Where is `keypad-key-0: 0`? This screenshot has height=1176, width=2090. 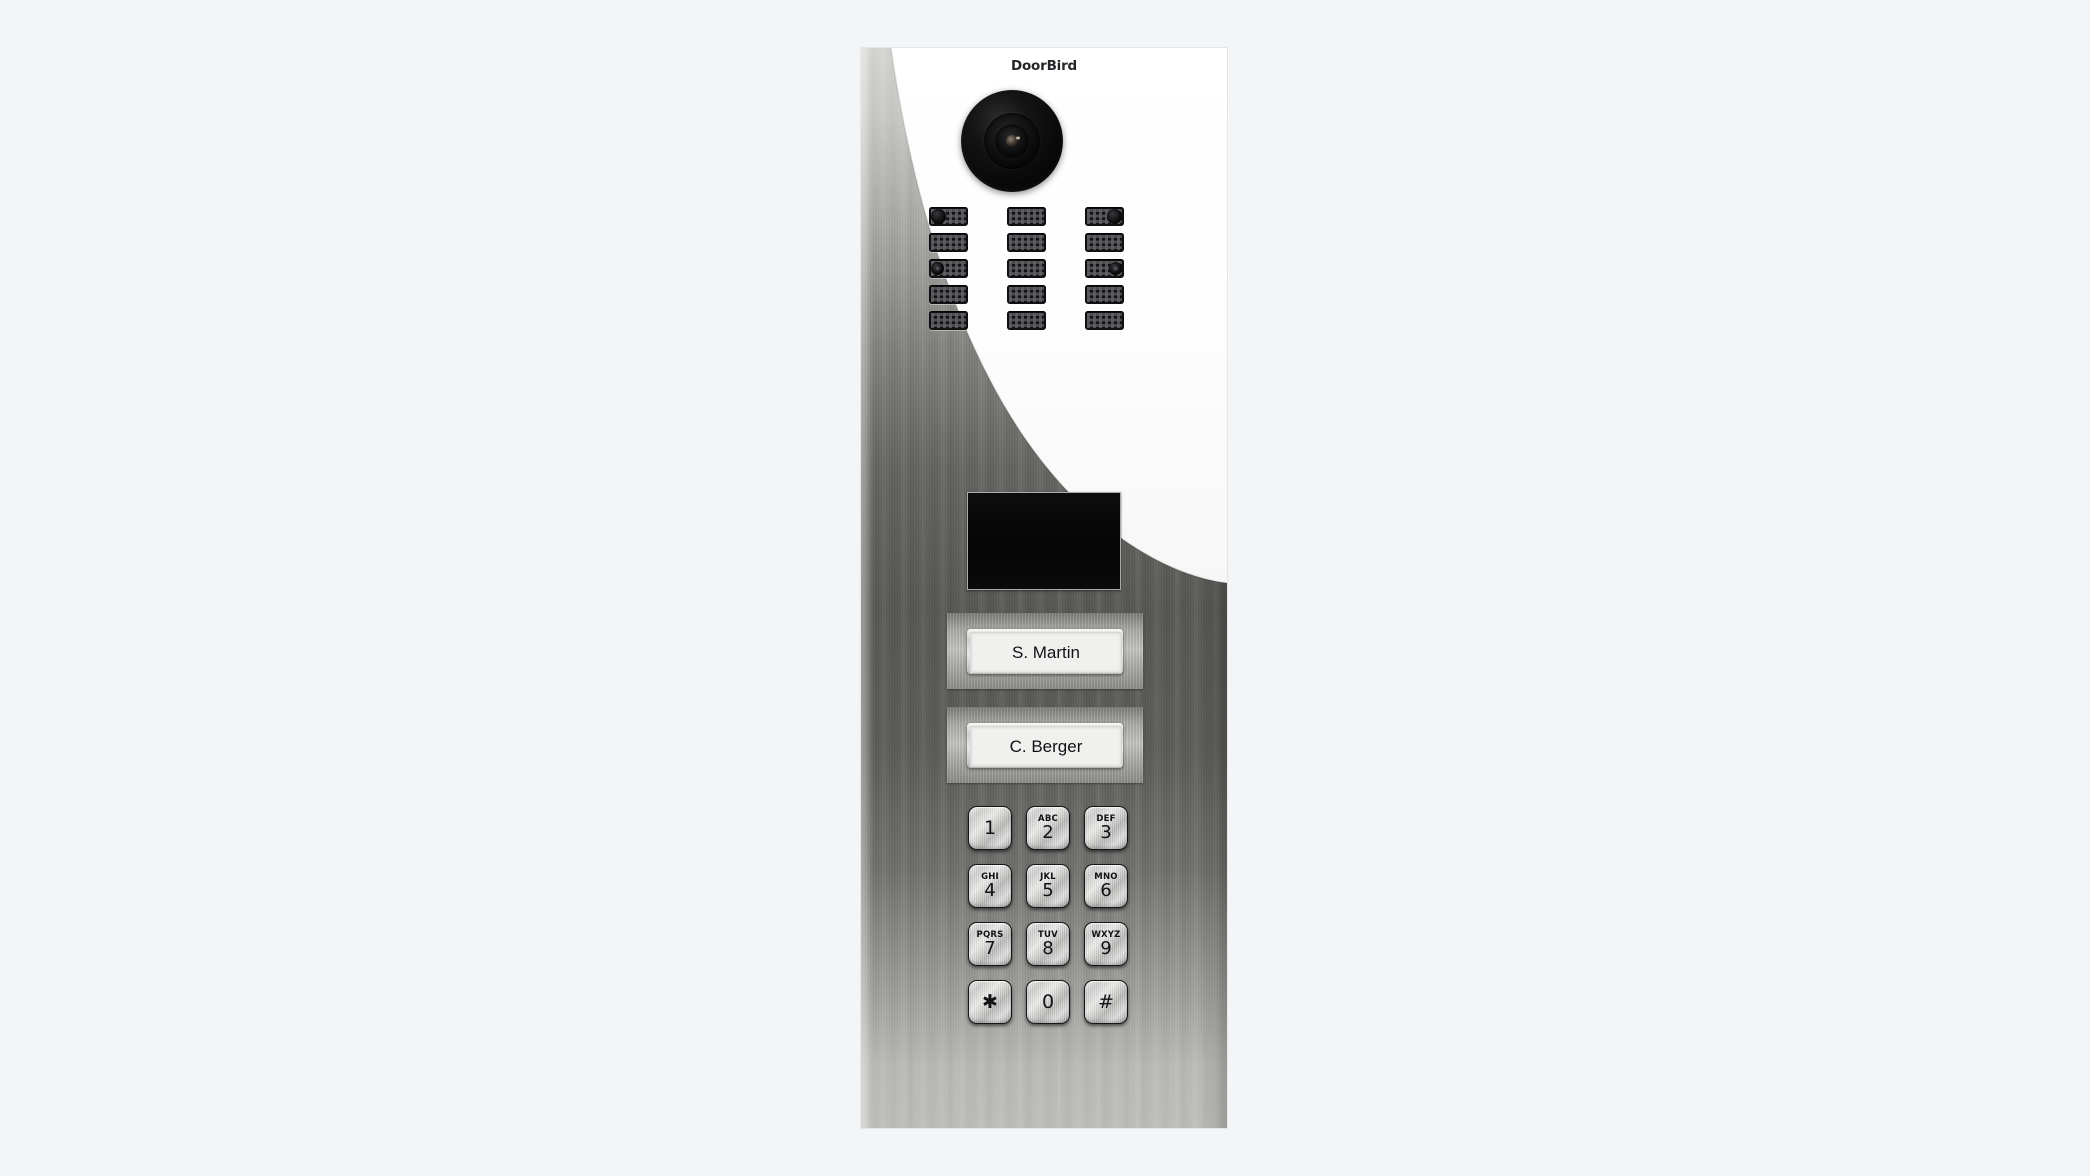
keypad-key-0: 0 is located at coordinates (1048, 1002).